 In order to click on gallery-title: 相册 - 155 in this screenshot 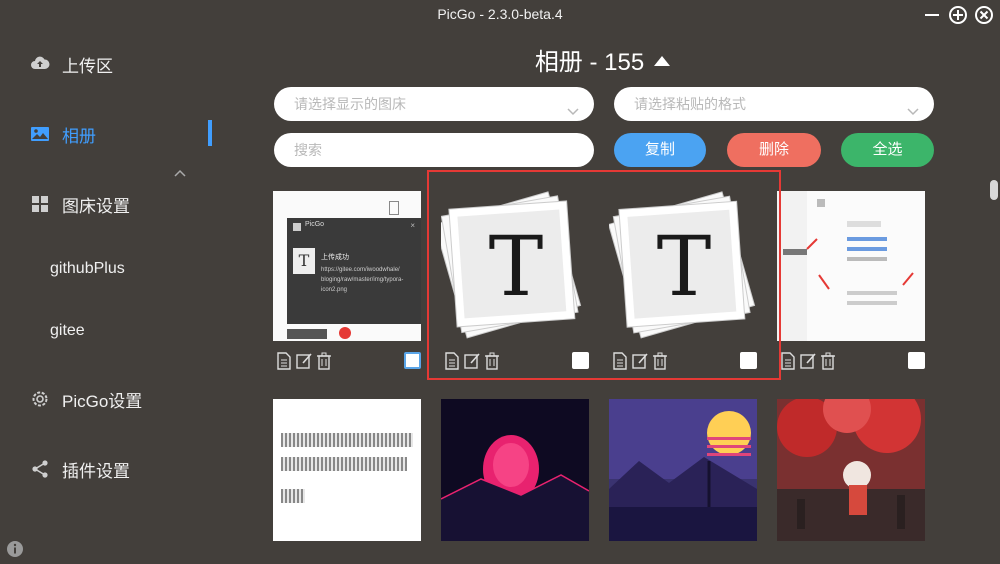, I will do `click(589, 62)`.